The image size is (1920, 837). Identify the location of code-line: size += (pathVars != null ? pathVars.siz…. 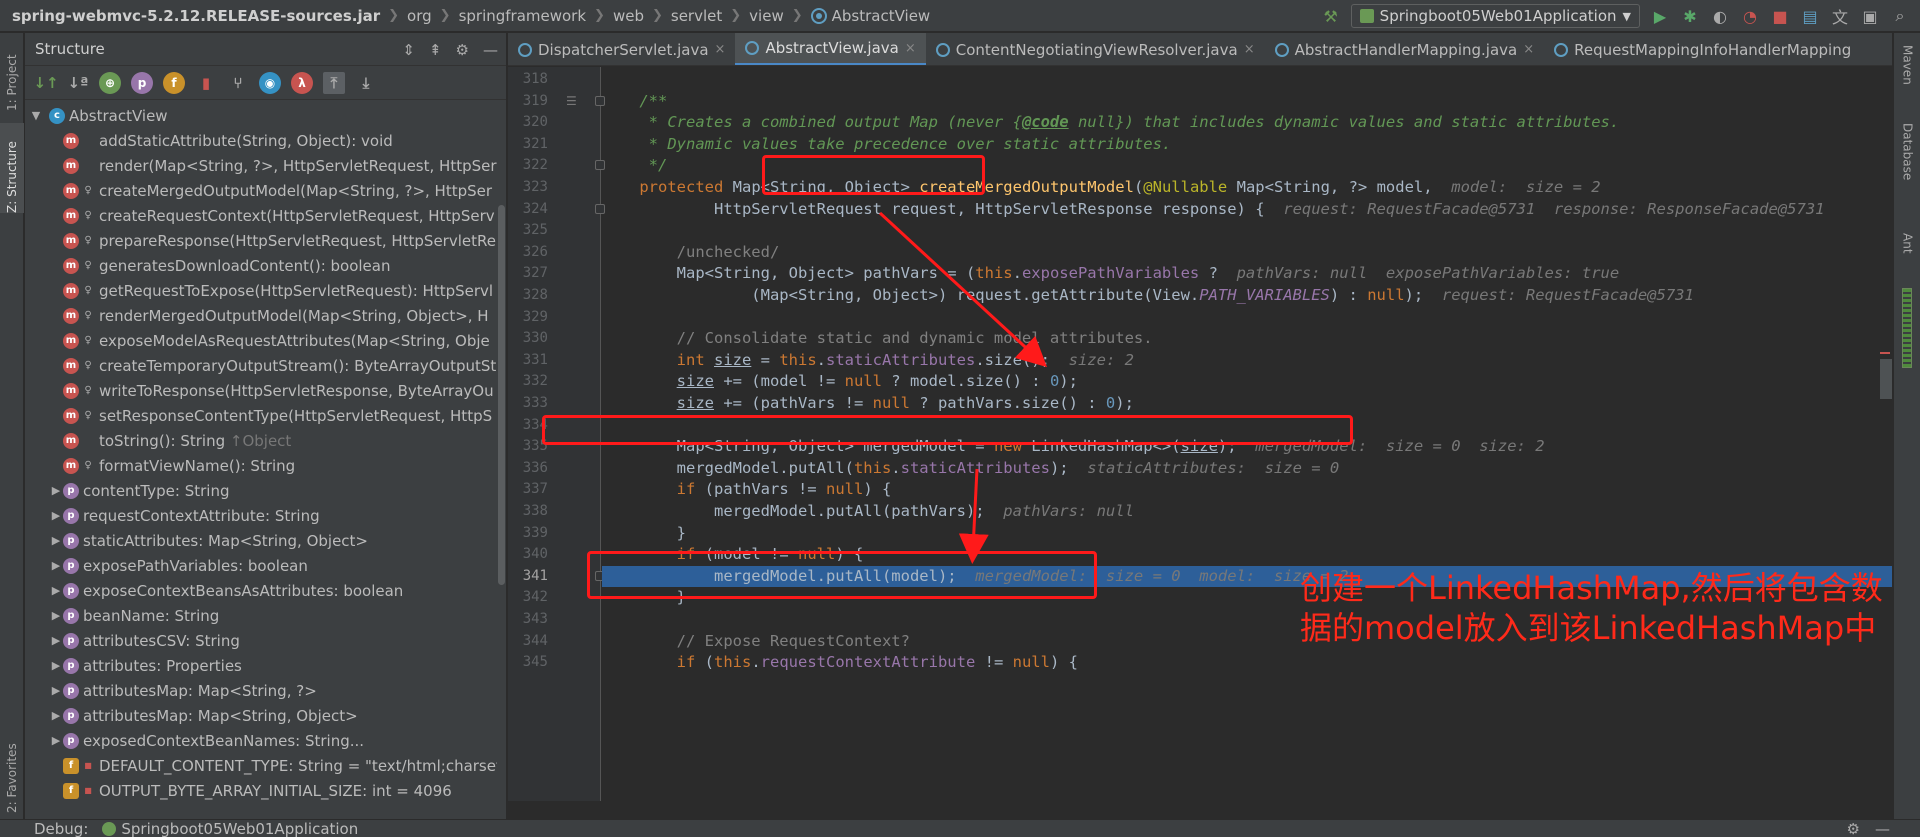
(1247, 404).